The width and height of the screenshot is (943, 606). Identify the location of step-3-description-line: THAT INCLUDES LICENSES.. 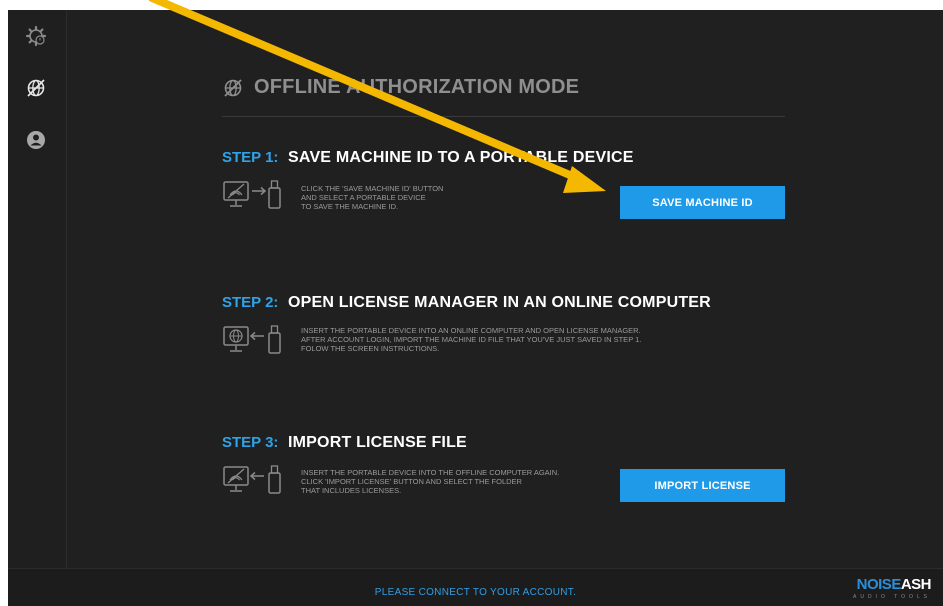
(351, 490).